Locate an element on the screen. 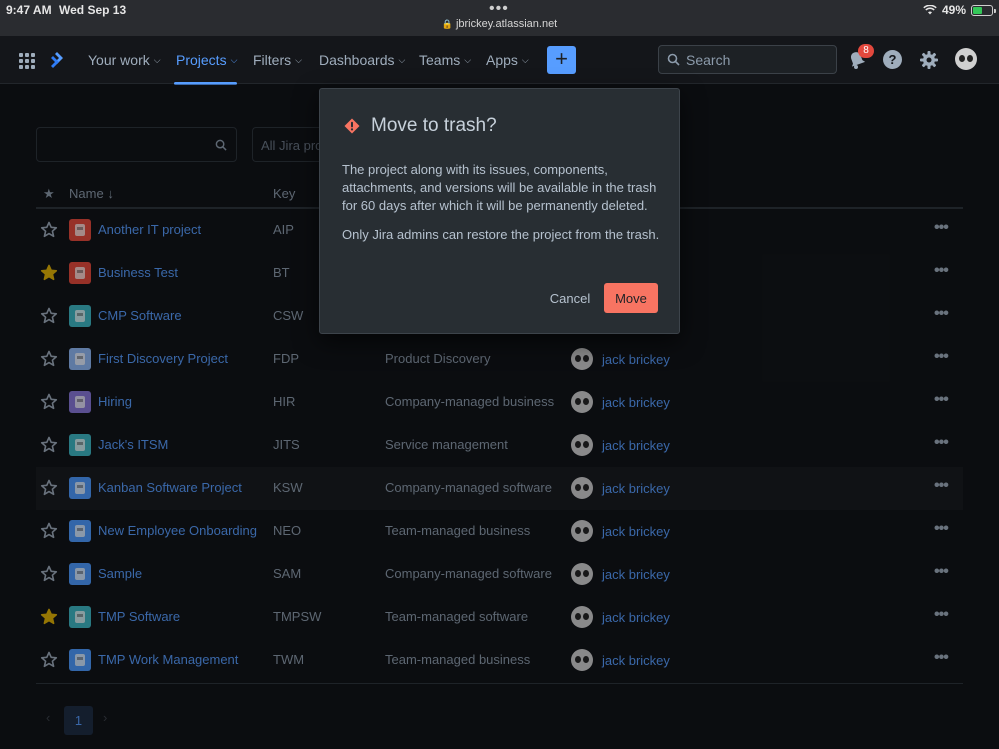 This screenshot has height=749, width=999. lock-icon: 🔒 is located at coordinates (447, 24).